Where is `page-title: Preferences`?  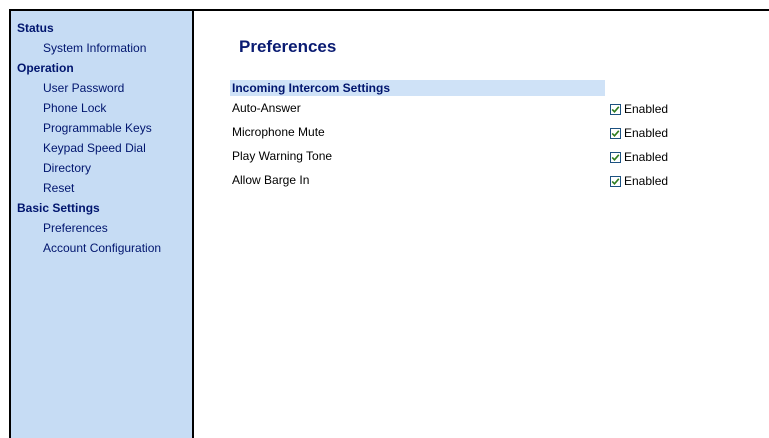 page-title: Preferences is located at coordinates (288, 46).